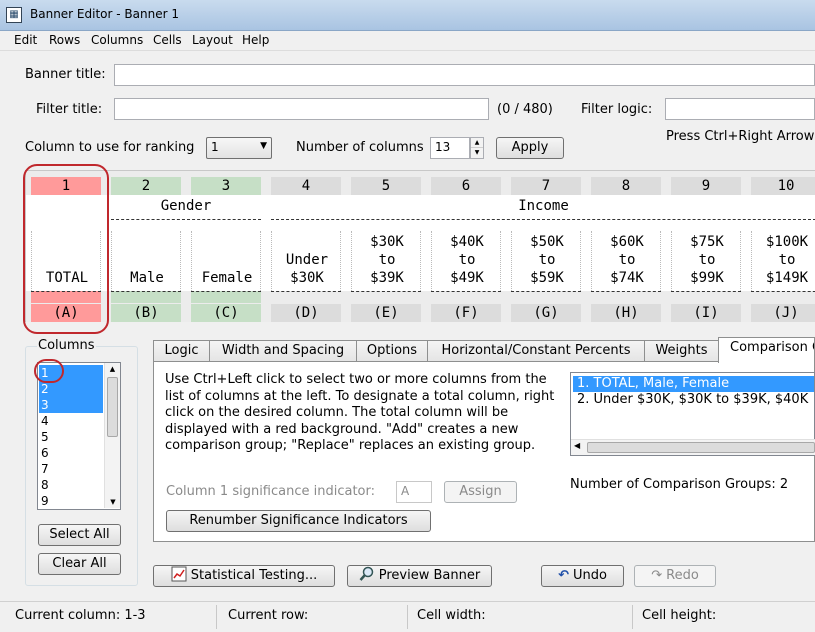 The height and width of the screenshot is (632, 815). What do you see at coordinates (71, 453) in the screenshot?
I see `list-item: 6` at bounding box center [71, 453].